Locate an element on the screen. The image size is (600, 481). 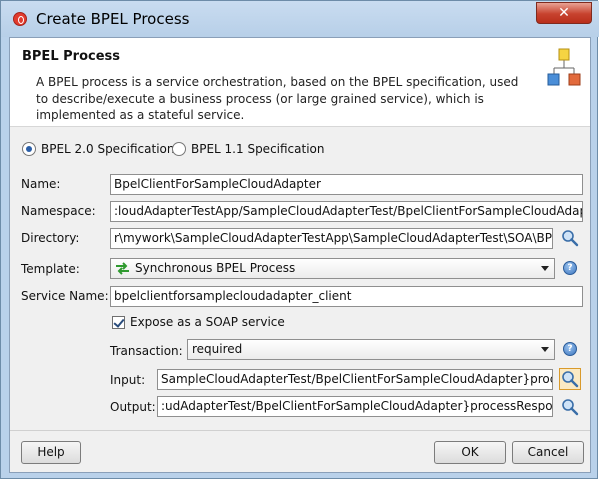
transaction-help-icon: ? is located at coordinates (570, 349).